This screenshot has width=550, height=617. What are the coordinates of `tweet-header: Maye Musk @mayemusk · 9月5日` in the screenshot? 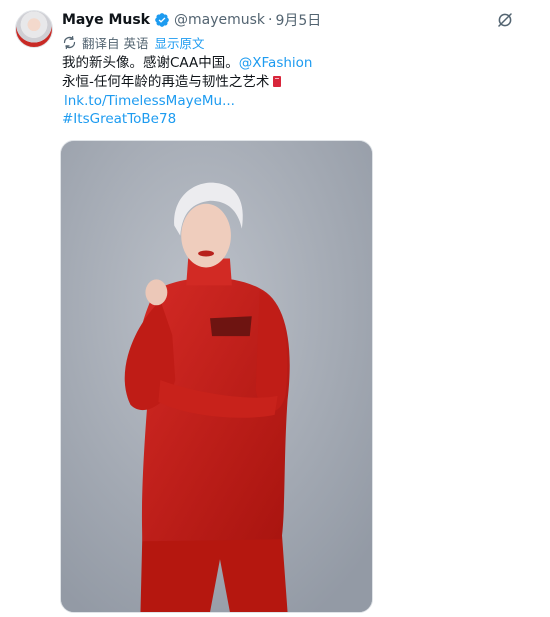 It's located at (191, 20).